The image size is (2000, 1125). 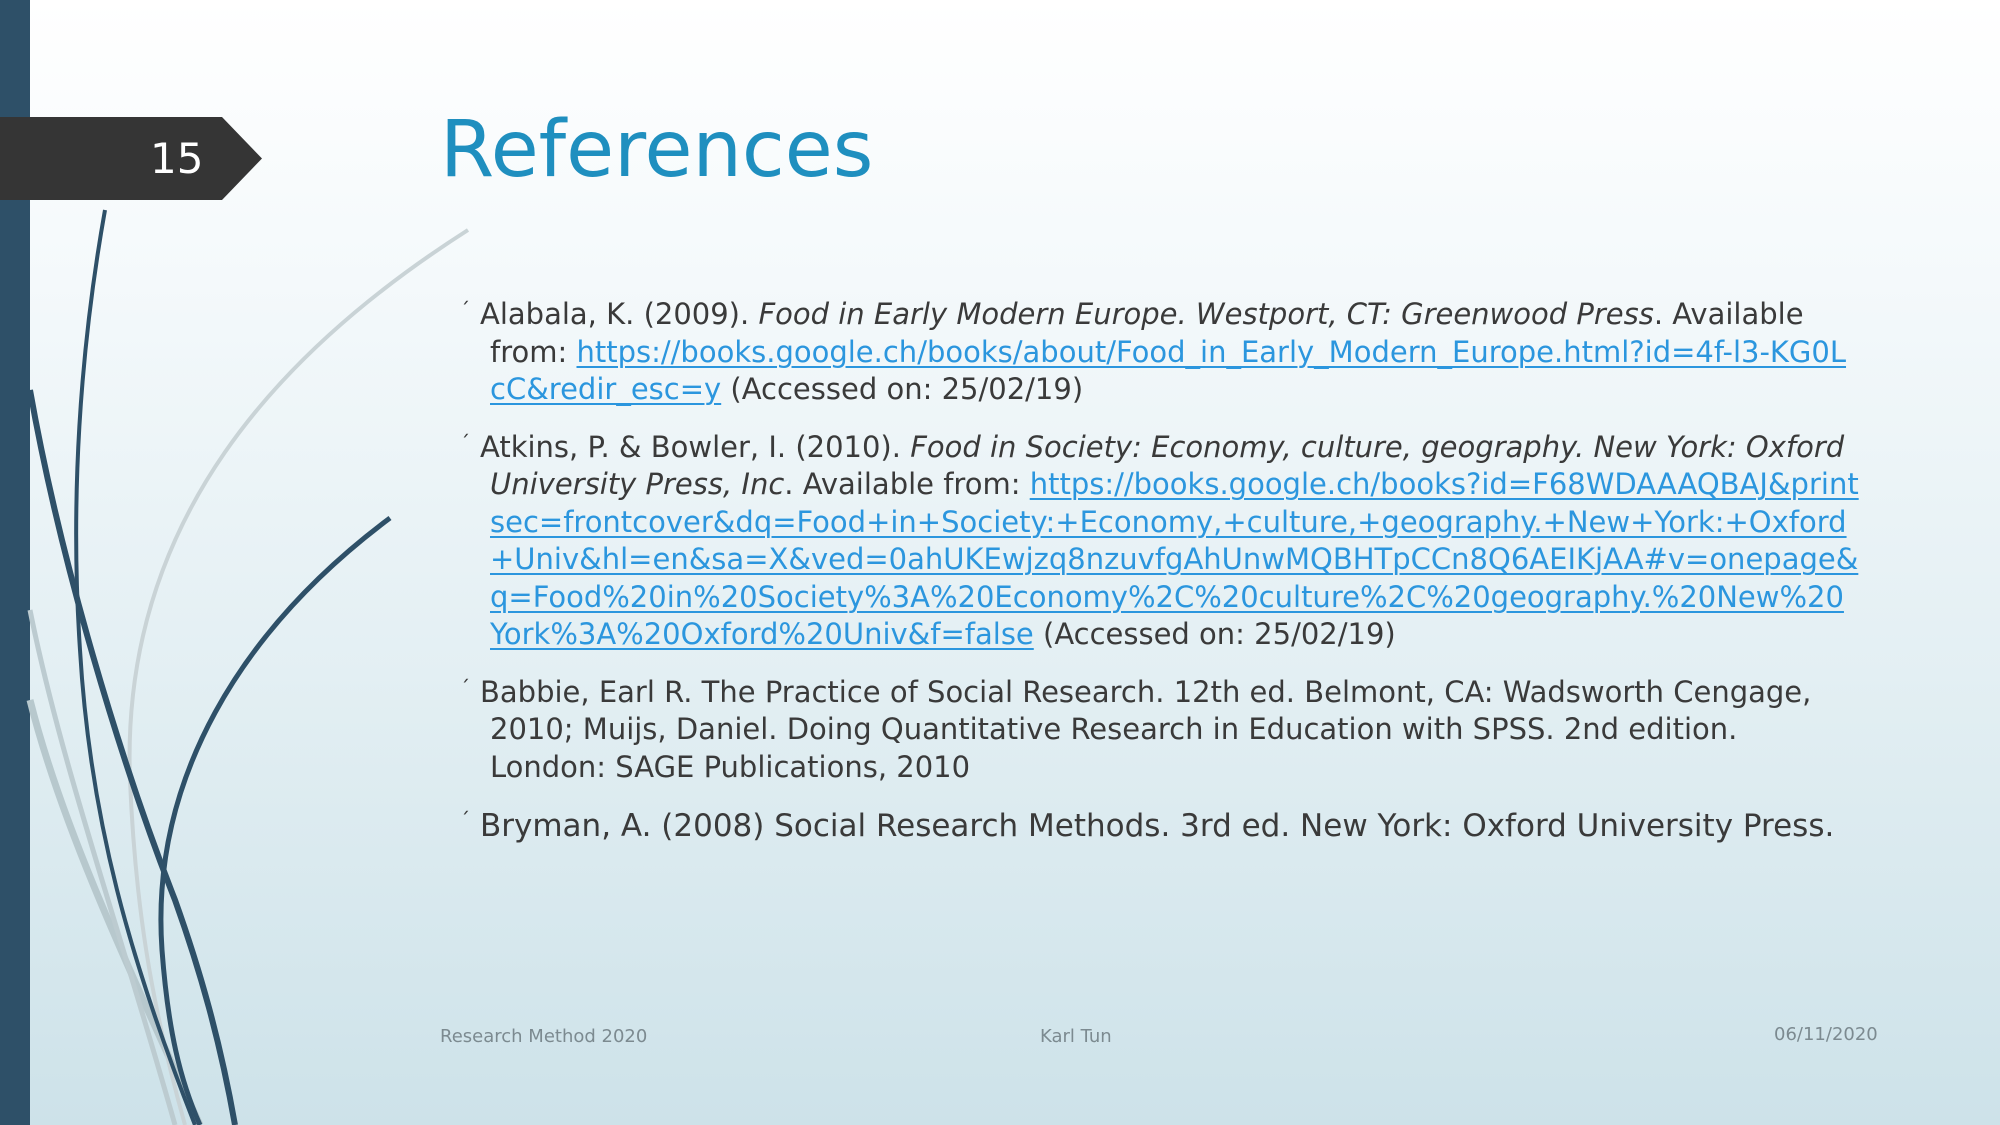 What do you see at coordinates (695, 446) in the screenshot?
I see `reference-author: Atkins, P. & Bowler, I. (2010).` at bounding box center [695, 446].